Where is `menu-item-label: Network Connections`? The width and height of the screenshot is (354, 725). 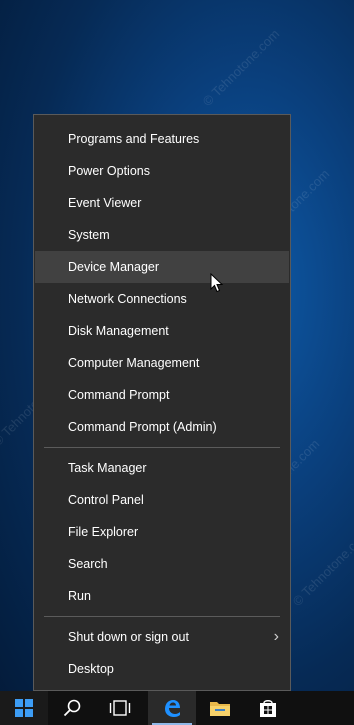 menu-item-label: Network Connections is located at coordinates (127, 299).